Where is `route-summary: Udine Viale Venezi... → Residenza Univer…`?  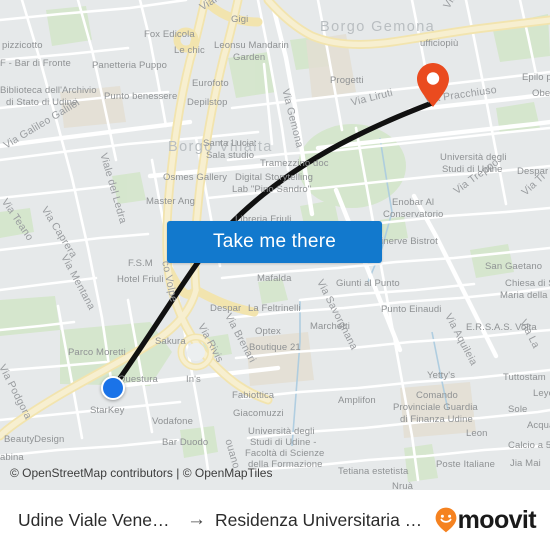
route-summary: Udine Viale Venezi... → Residenza Univer… is located at coordinates (222, 520).